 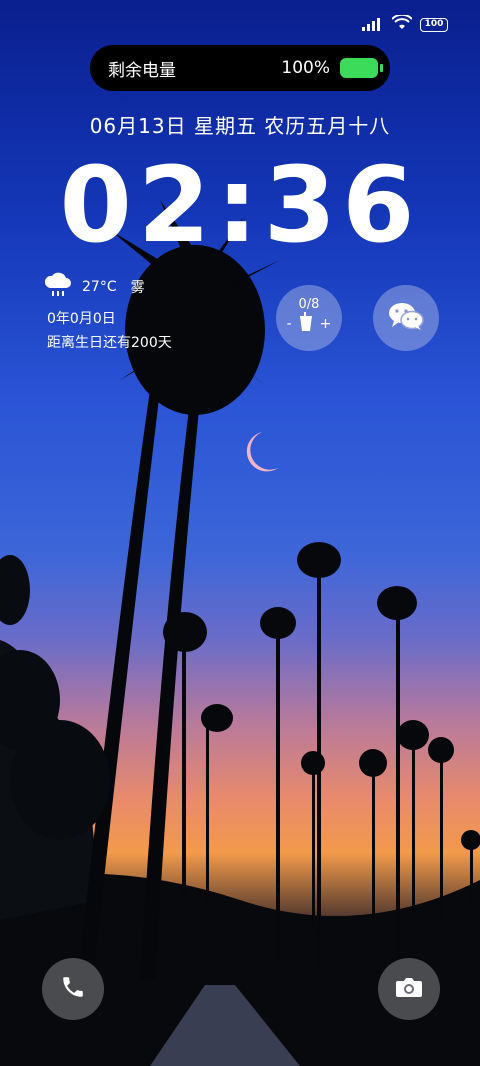 I want to click on phone-icon, so click(x=73, y=989).